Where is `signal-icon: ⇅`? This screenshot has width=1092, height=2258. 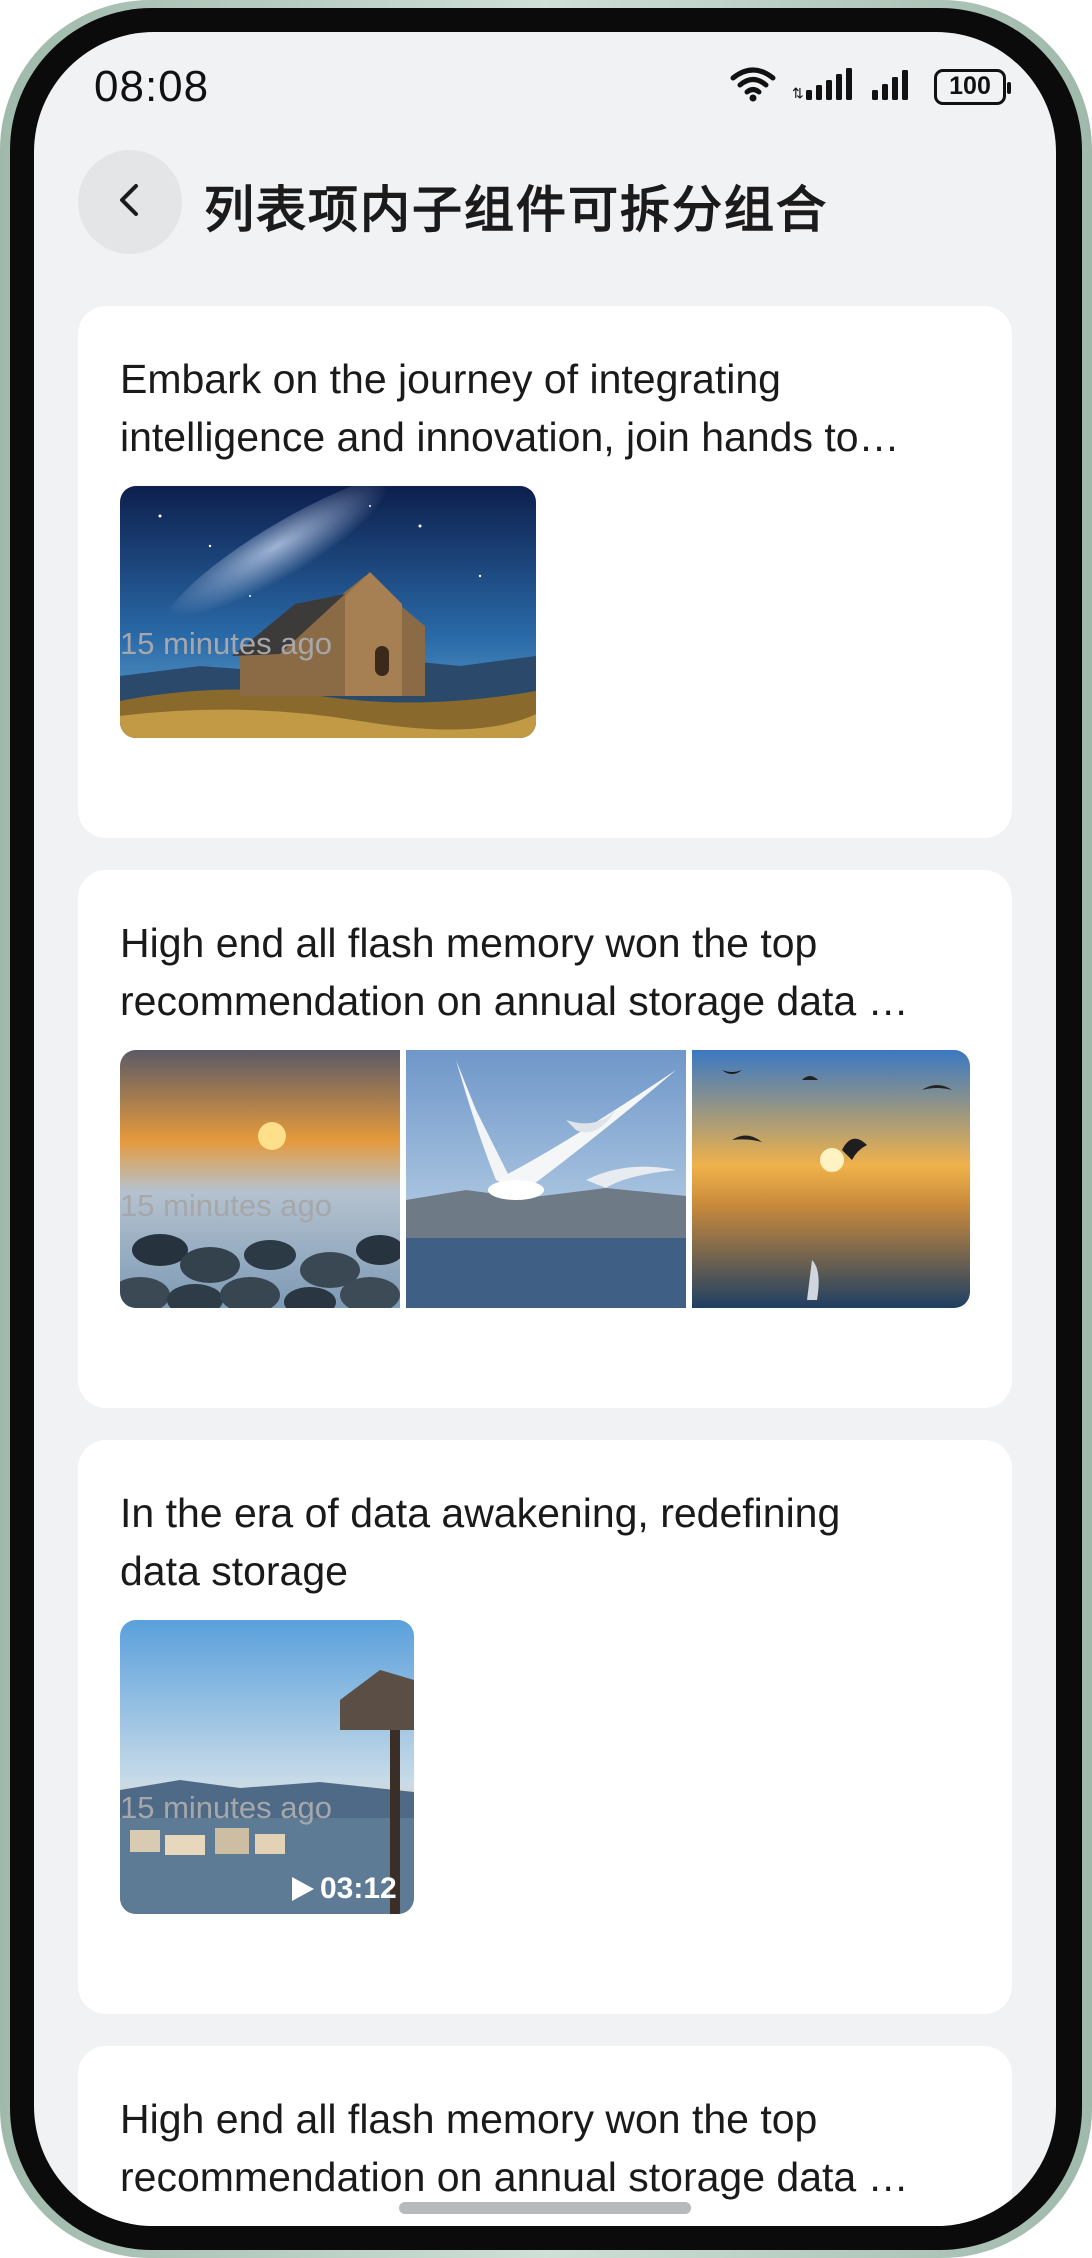
signal-icon: ⇅ is located at coordinates (824, 86).